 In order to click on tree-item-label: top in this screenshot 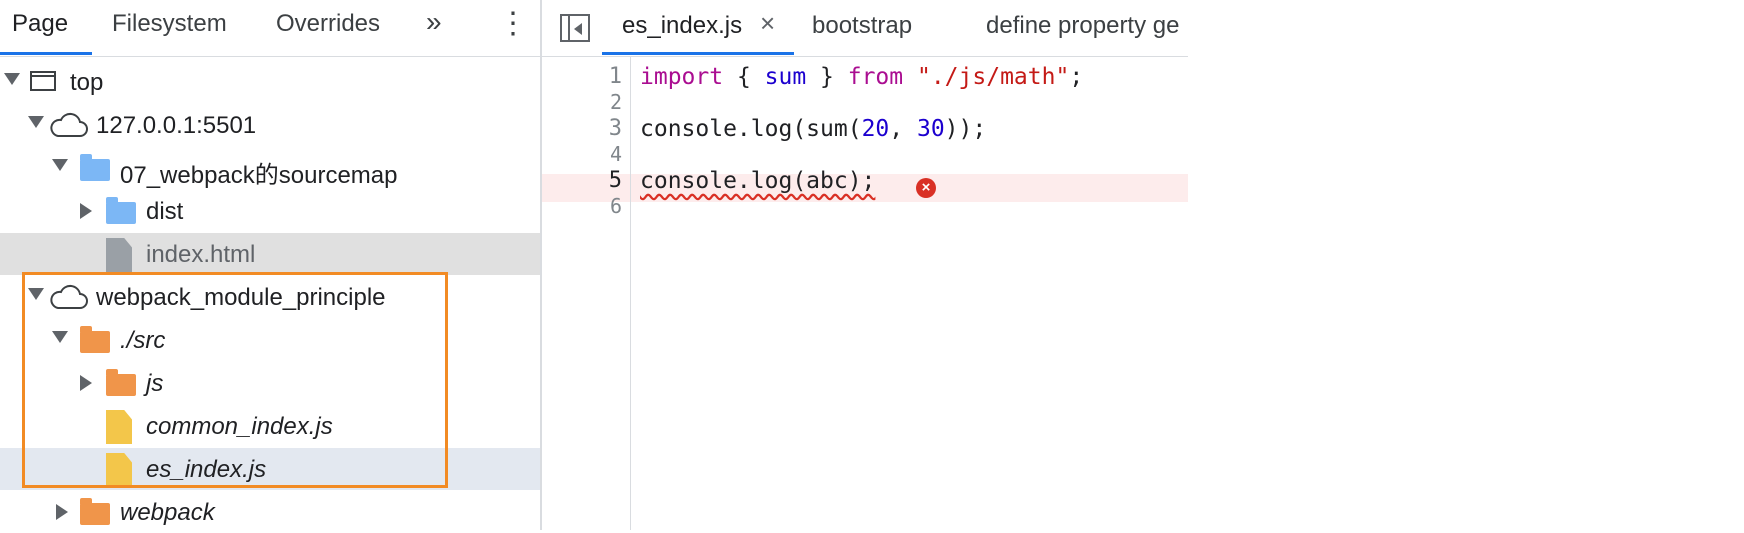, I will do `click(87, 82)`.